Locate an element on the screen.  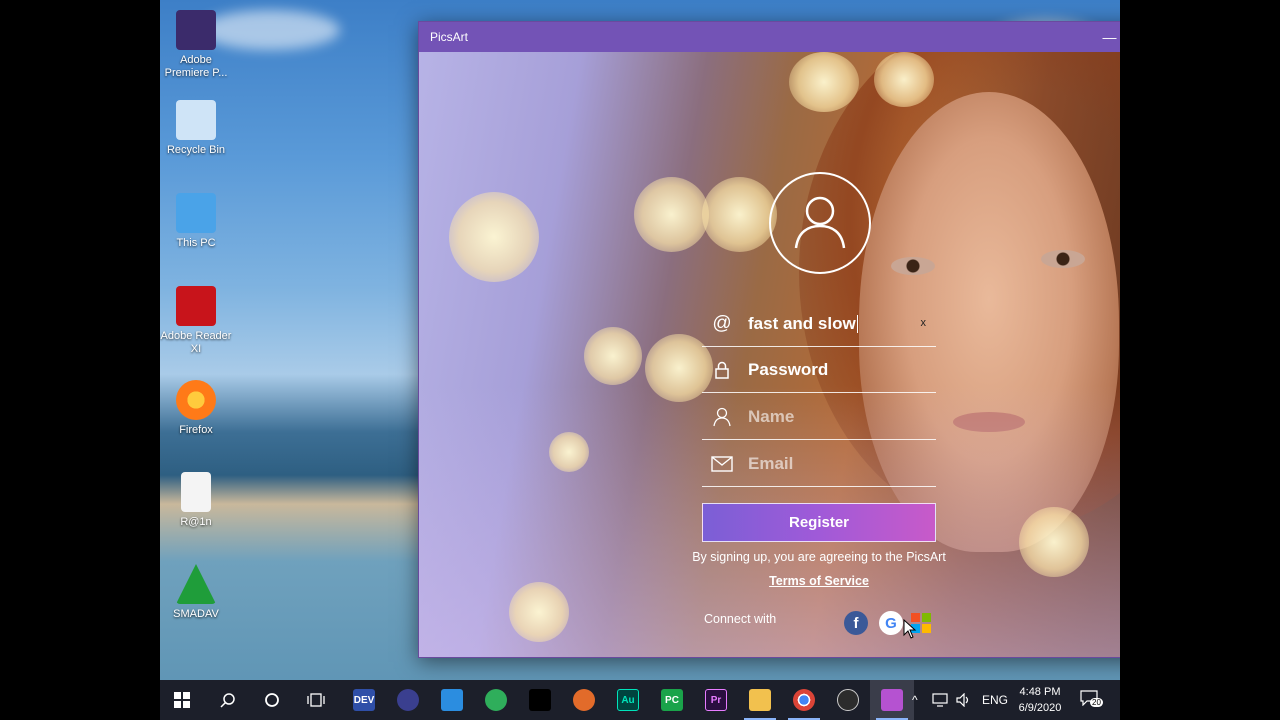
username-value: fast and slow is located at coordinates (802, 323).